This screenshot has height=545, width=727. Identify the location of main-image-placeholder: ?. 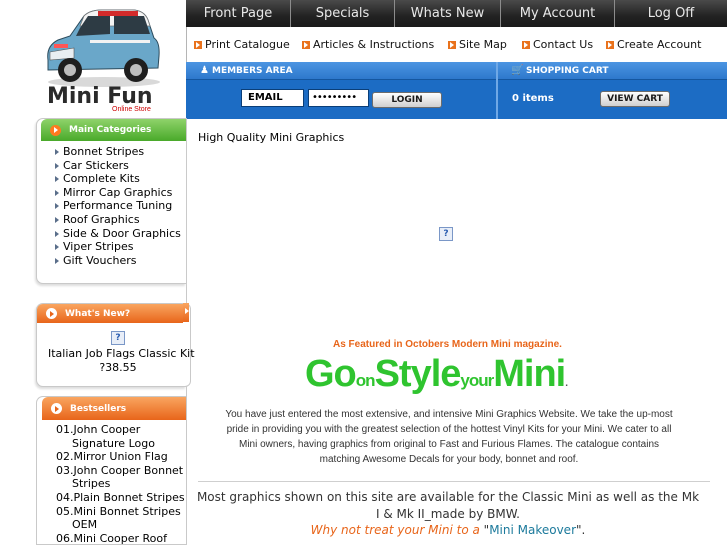
(446, 234).